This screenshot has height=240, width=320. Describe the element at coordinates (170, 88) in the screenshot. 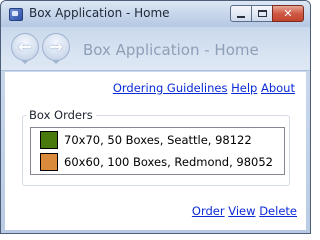

I see `ordering-guidelines-link: Ordering Guidelines` at that location.